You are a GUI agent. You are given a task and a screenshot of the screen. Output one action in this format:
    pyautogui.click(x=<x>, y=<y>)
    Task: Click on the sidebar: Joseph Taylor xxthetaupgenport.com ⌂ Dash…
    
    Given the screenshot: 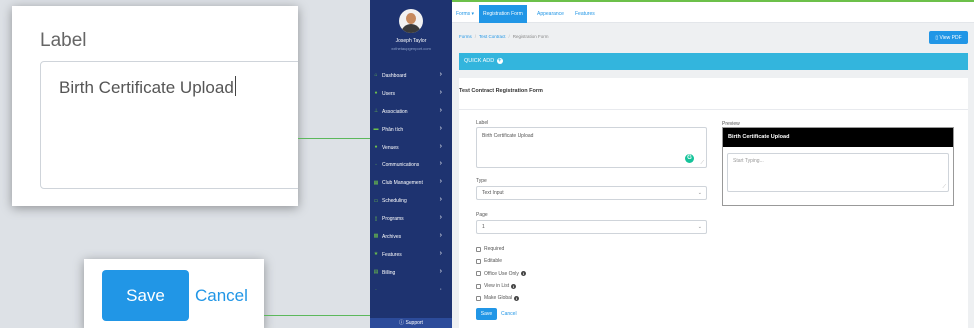 What is the action you would take?
    pyautogui.click(x=411, y=164)
    